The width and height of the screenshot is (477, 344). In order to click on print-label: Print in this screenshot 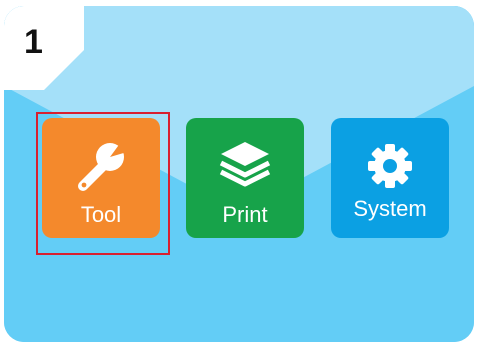, I will do `click(245, 214)`.